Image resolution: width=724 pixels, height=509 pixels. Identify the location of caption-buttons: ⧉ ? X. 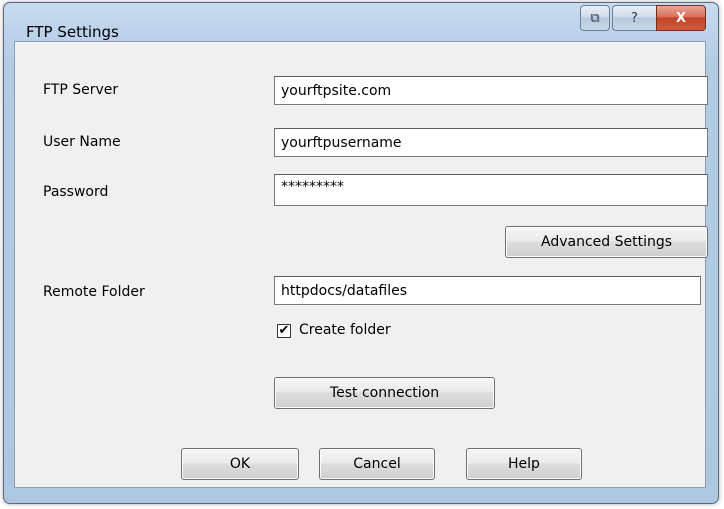
(643, 18).